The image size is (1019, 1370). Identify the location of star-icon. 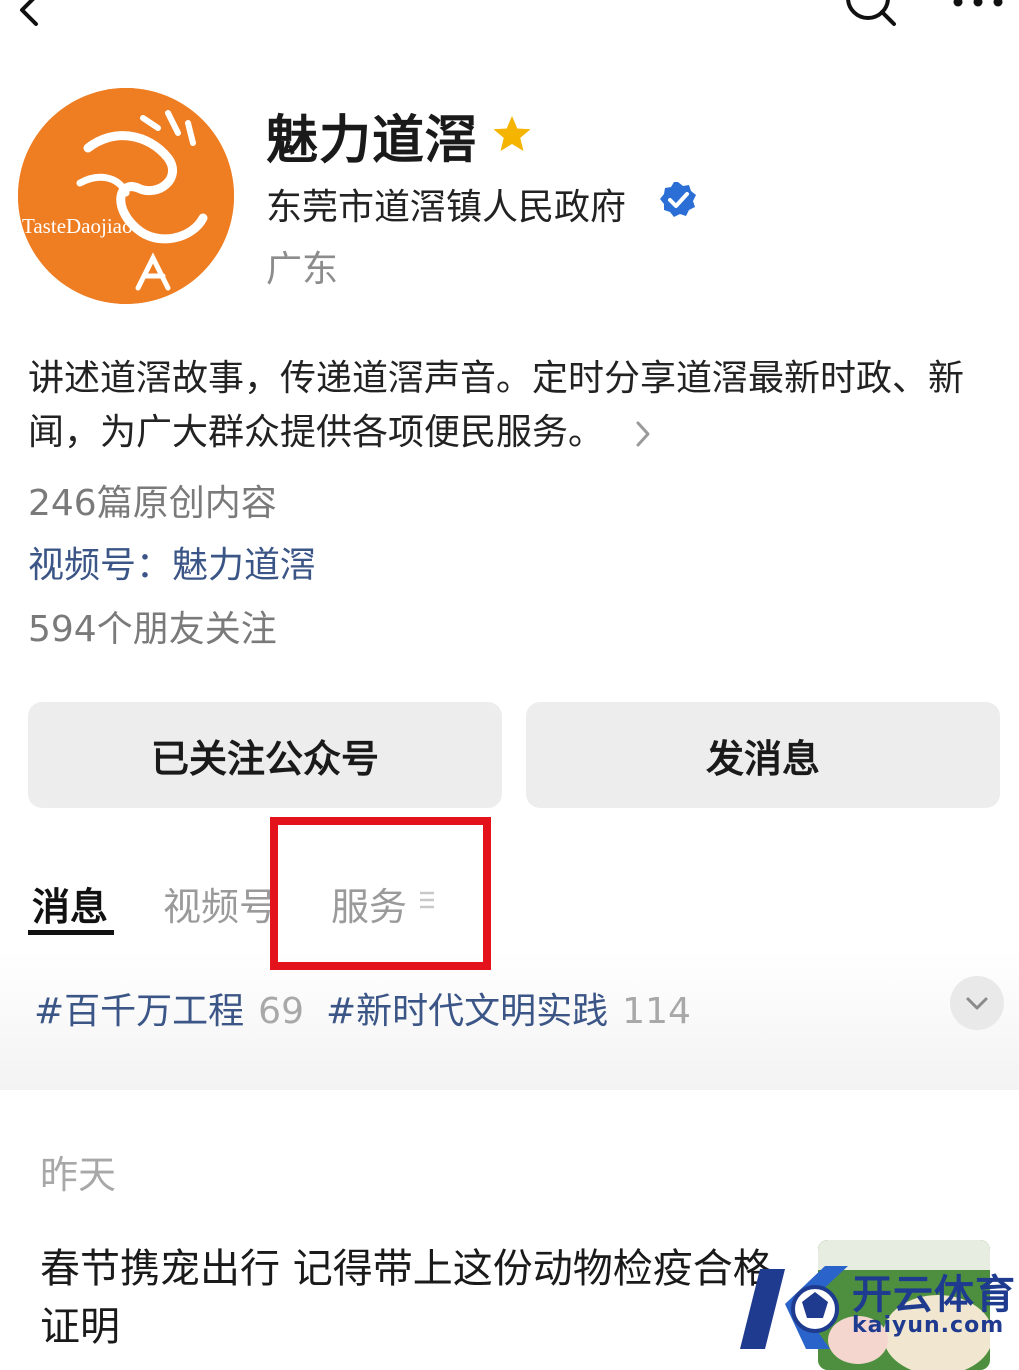
(512, 134).